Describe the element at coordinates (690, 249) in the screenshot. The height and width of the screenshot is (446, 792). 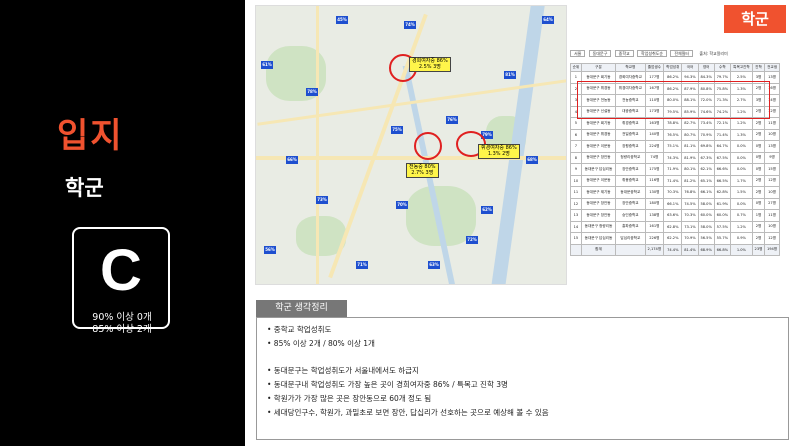
I see `table-cell: 81.4%` at that location.